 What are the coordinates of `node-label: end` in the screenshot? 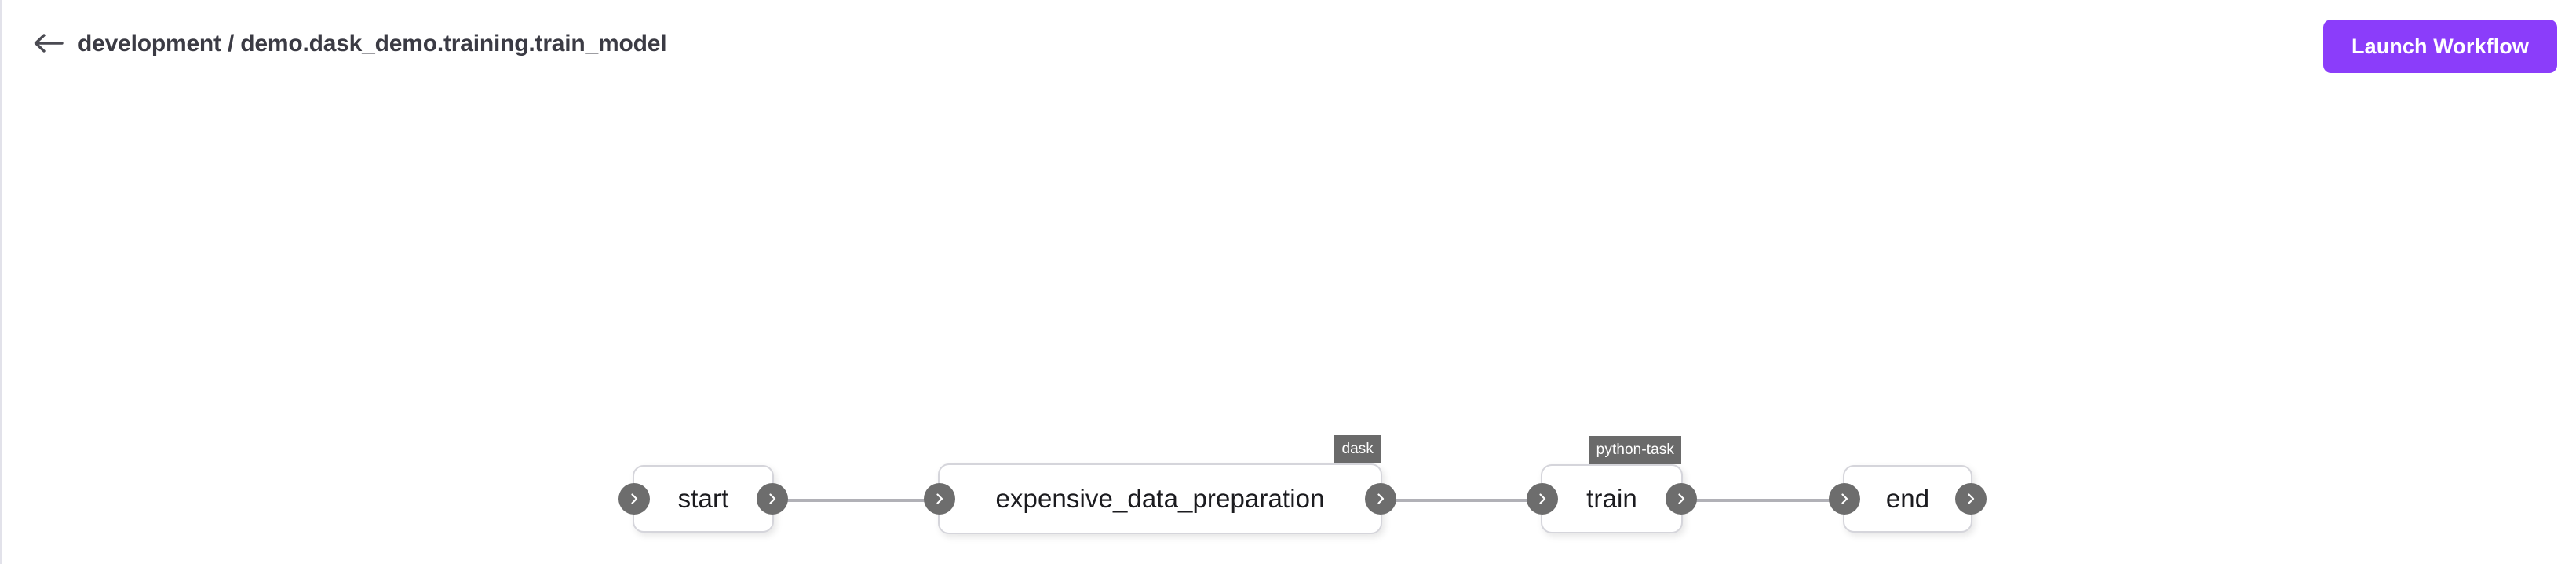 It's located at (1907, 498).